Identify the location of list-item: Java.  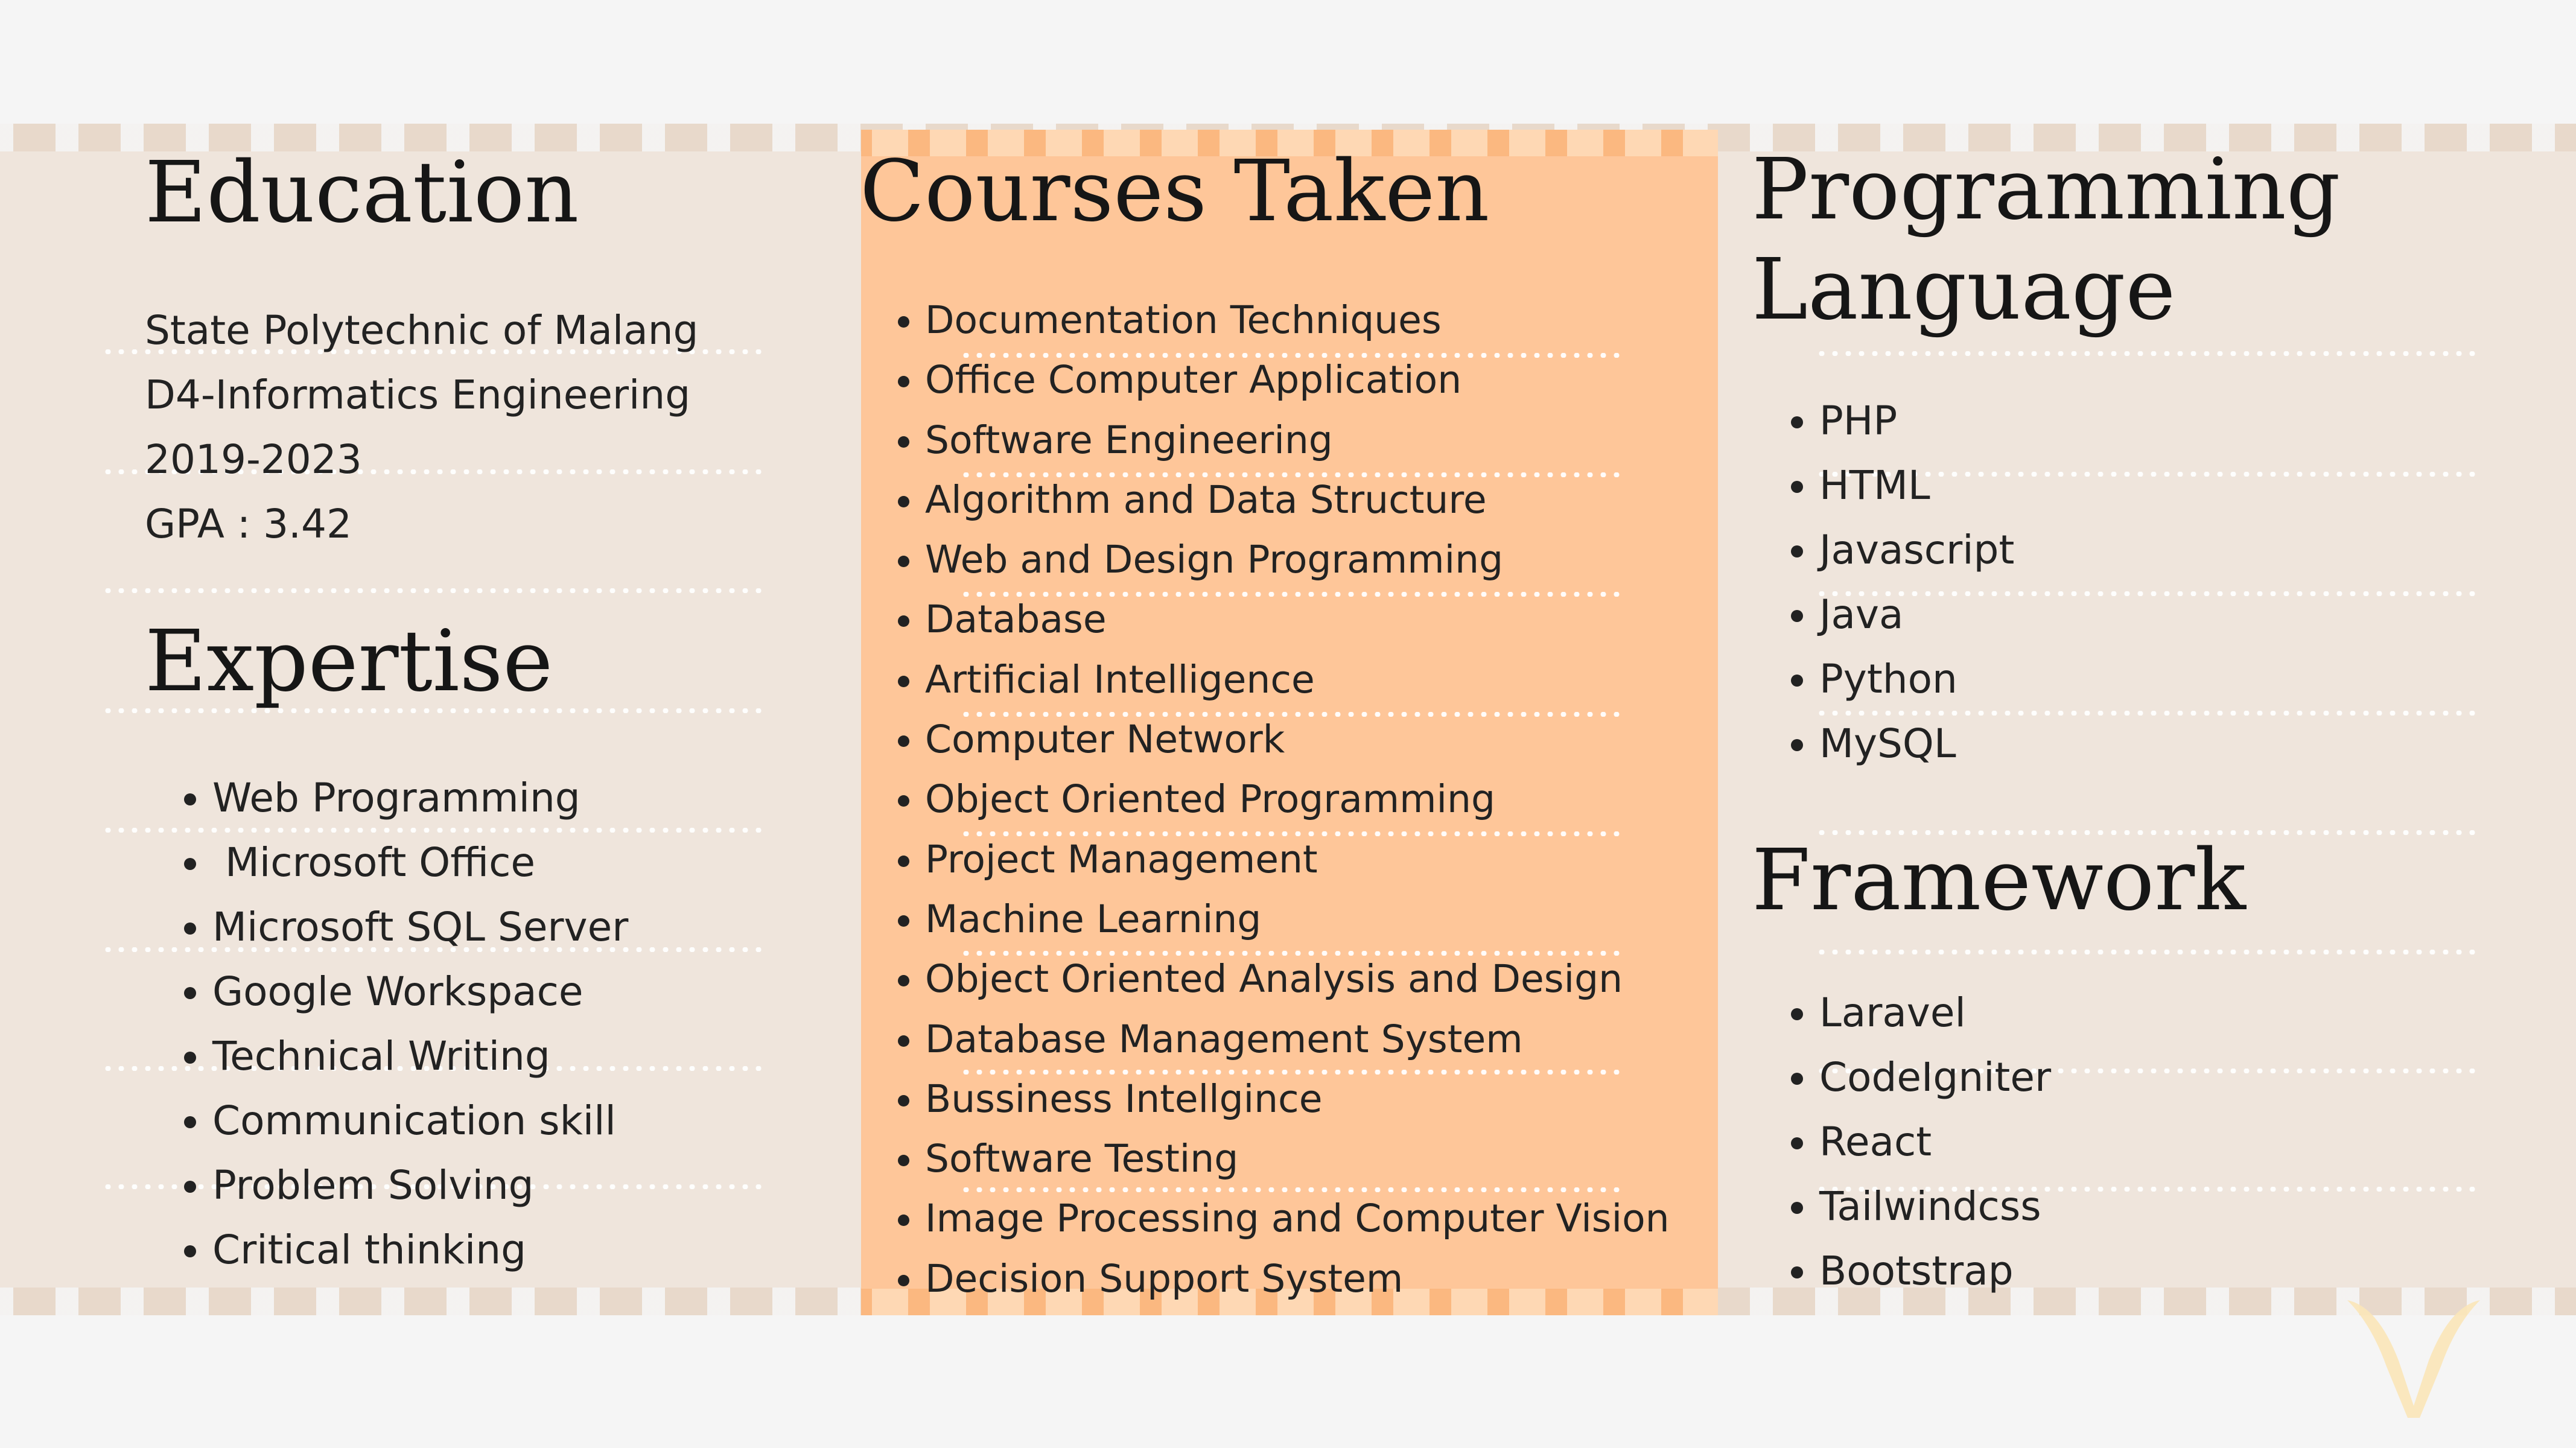
(1916, 615).